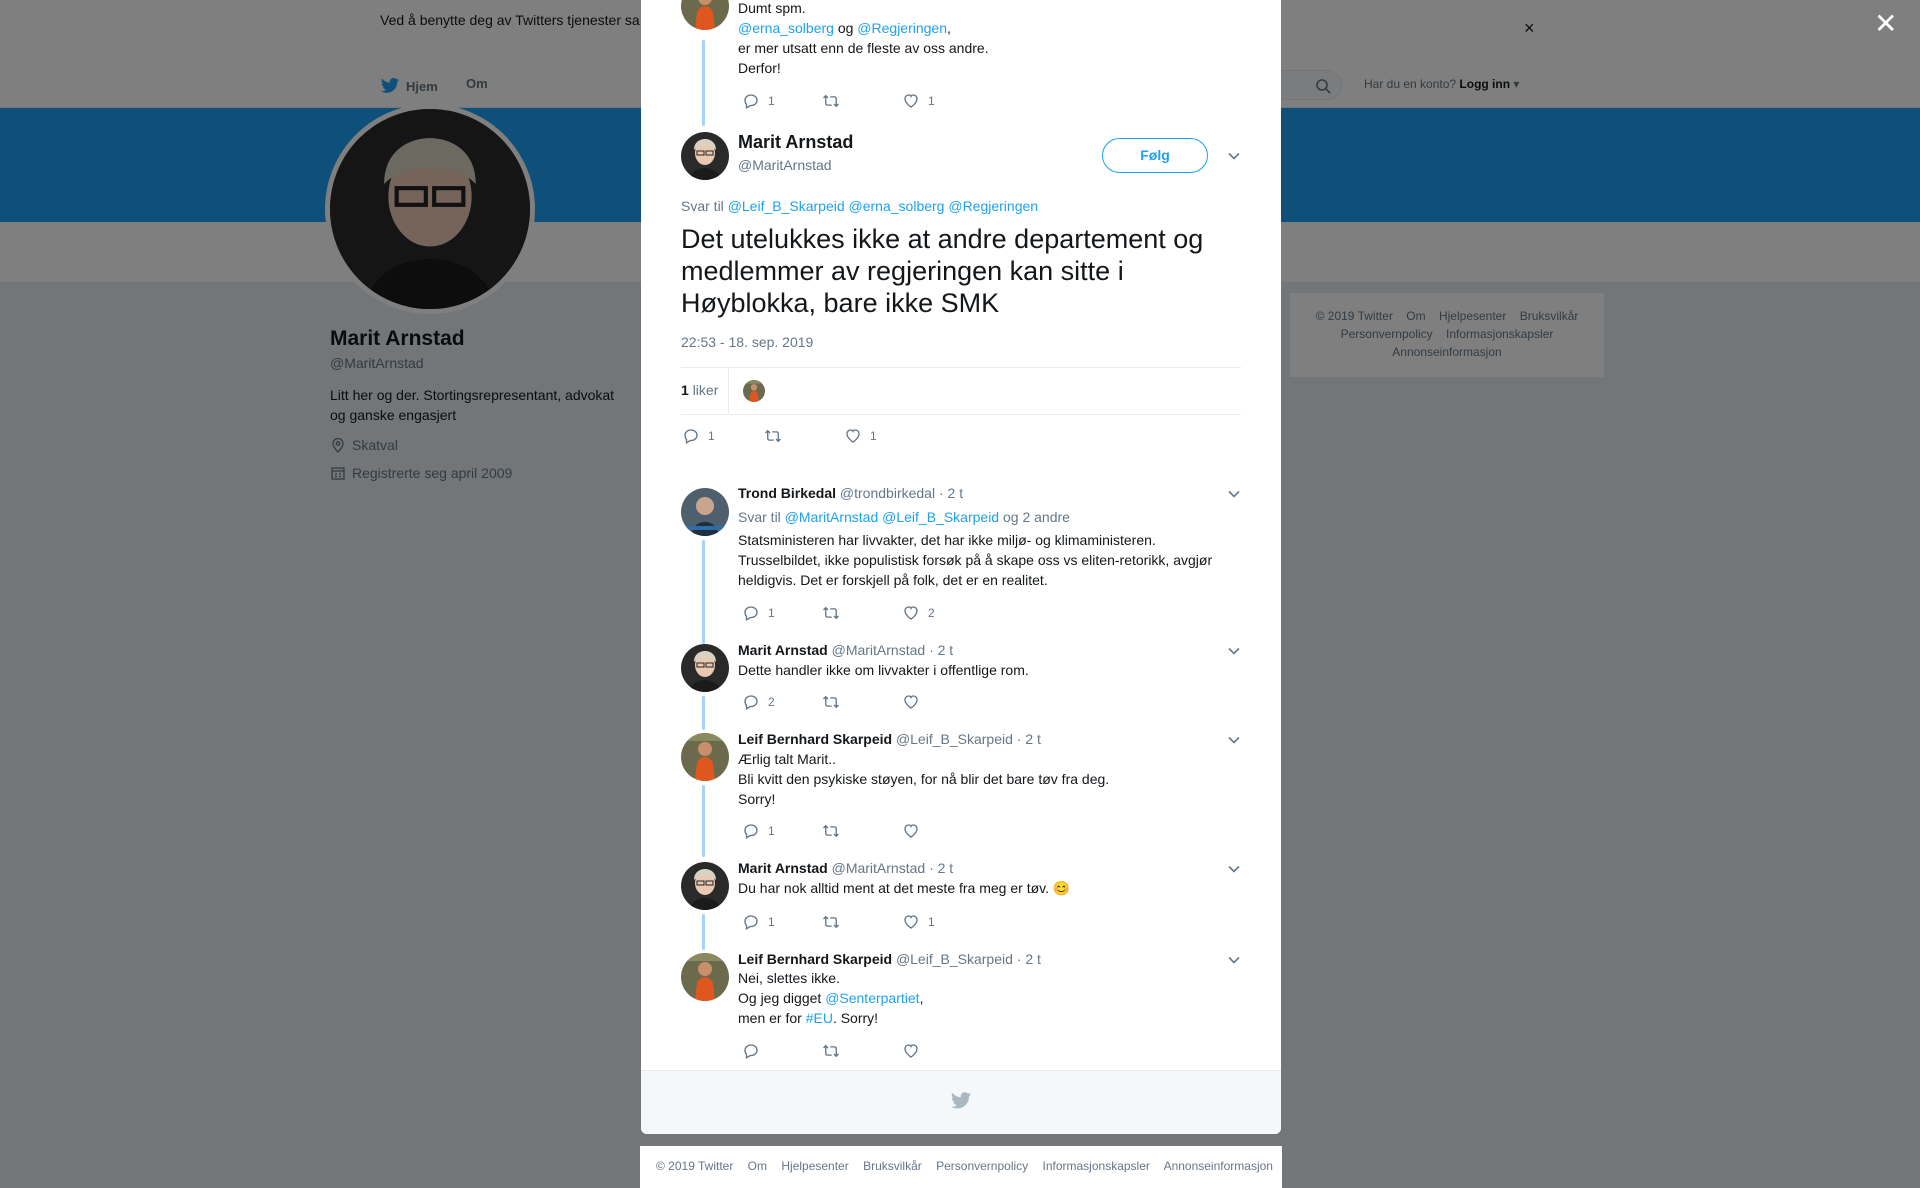 The width and height of the screenshot is (1920, 1188). What do you see at coordinates (982, 1166) in the screenshot?
I see `footer-item: Personvernpolicy` at bounding box center [982, 1166].